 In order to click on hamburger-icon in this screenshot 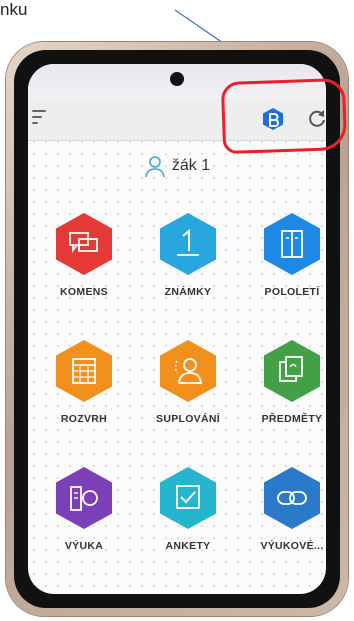, I will do `click(40, 118)`.